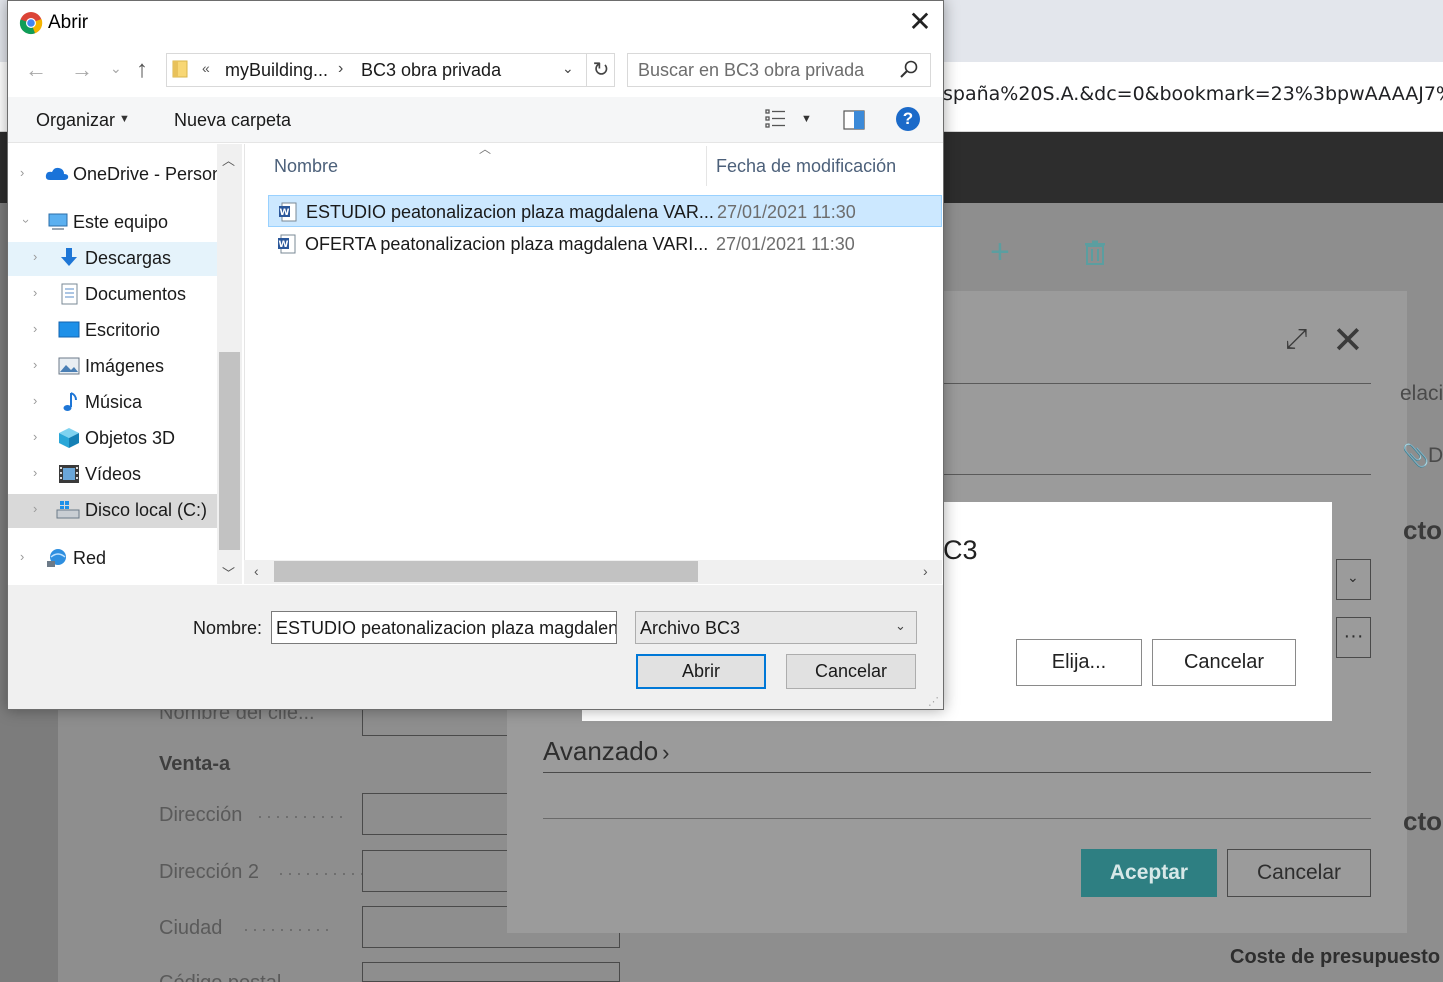 The height and width of the screenshot is (982, 1443). Describe the element at coordinates (82, 70) in the screenshot. I see `forward-arrow-icon: →` at that location.